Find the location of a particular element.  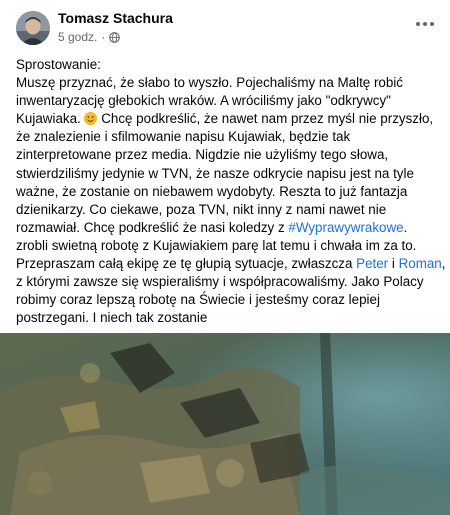

more-options-button is located at coordinates (425, 24).